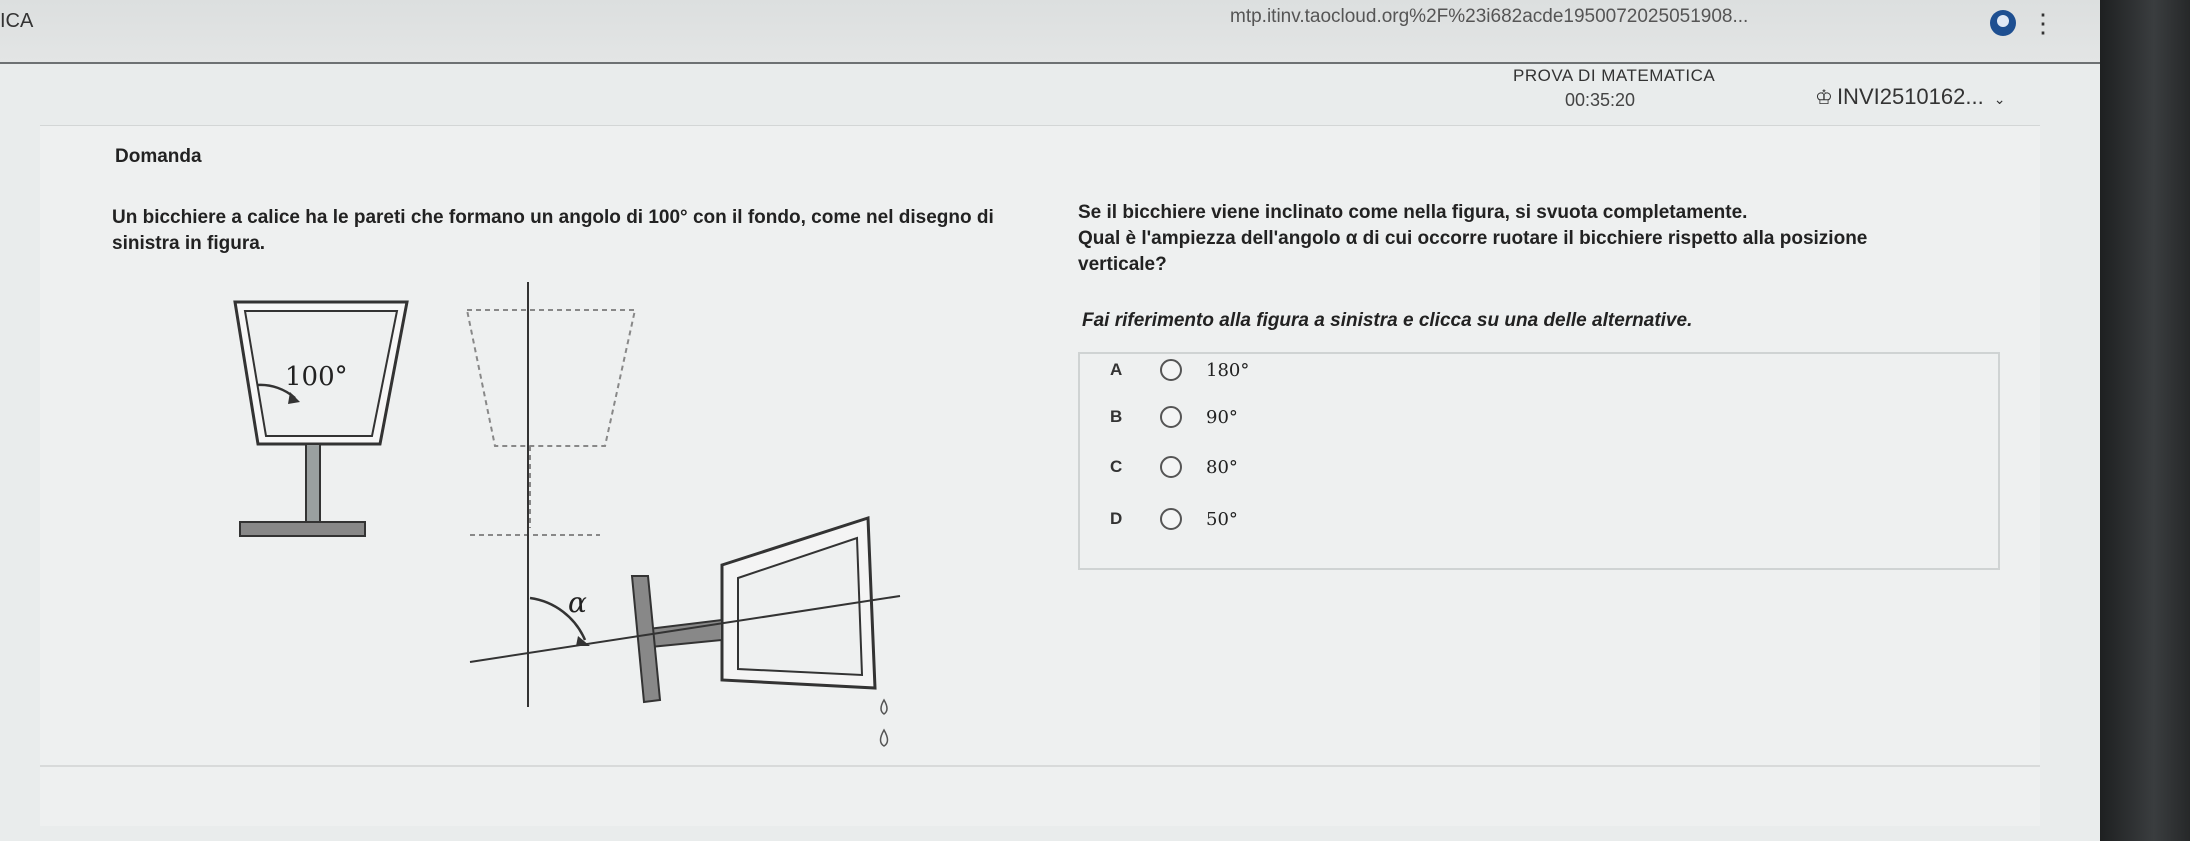 The width and height of the screenshot is (2190, 841). What do you see at coordinates (577, 602) in the screenshot?
I see `alpha-label: α` at bounding box center [577, 602].